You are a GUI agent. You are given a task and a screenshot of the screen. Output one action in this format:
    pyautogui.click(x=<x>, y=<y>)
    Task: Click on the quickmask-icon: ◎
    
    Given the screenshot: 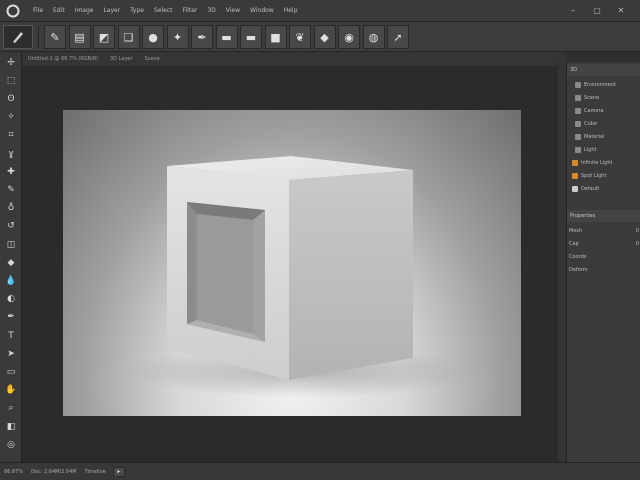 What is the action you would take?
    pyautogui.click(x=11, y=445)
    